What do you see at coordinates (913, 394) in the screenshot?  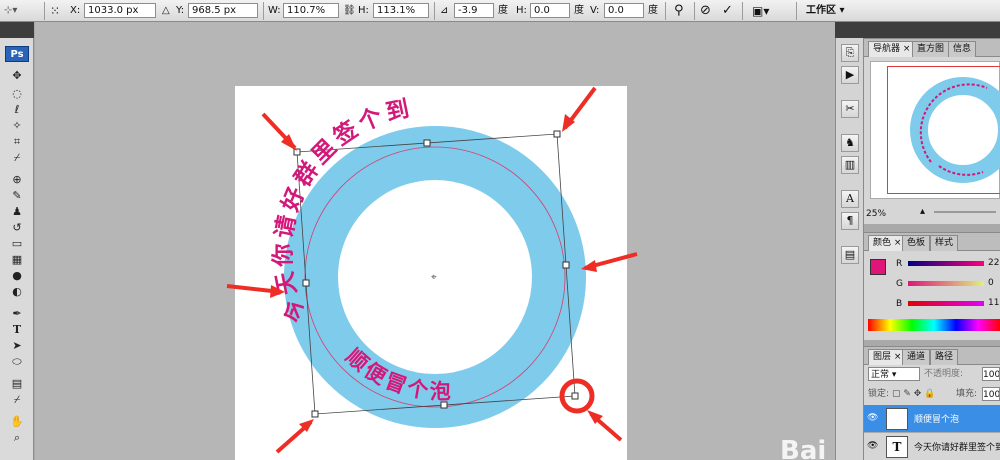 I see `lock-icons: ▢ ✎ ✥ 🔒` at bounding box center [913, 394].